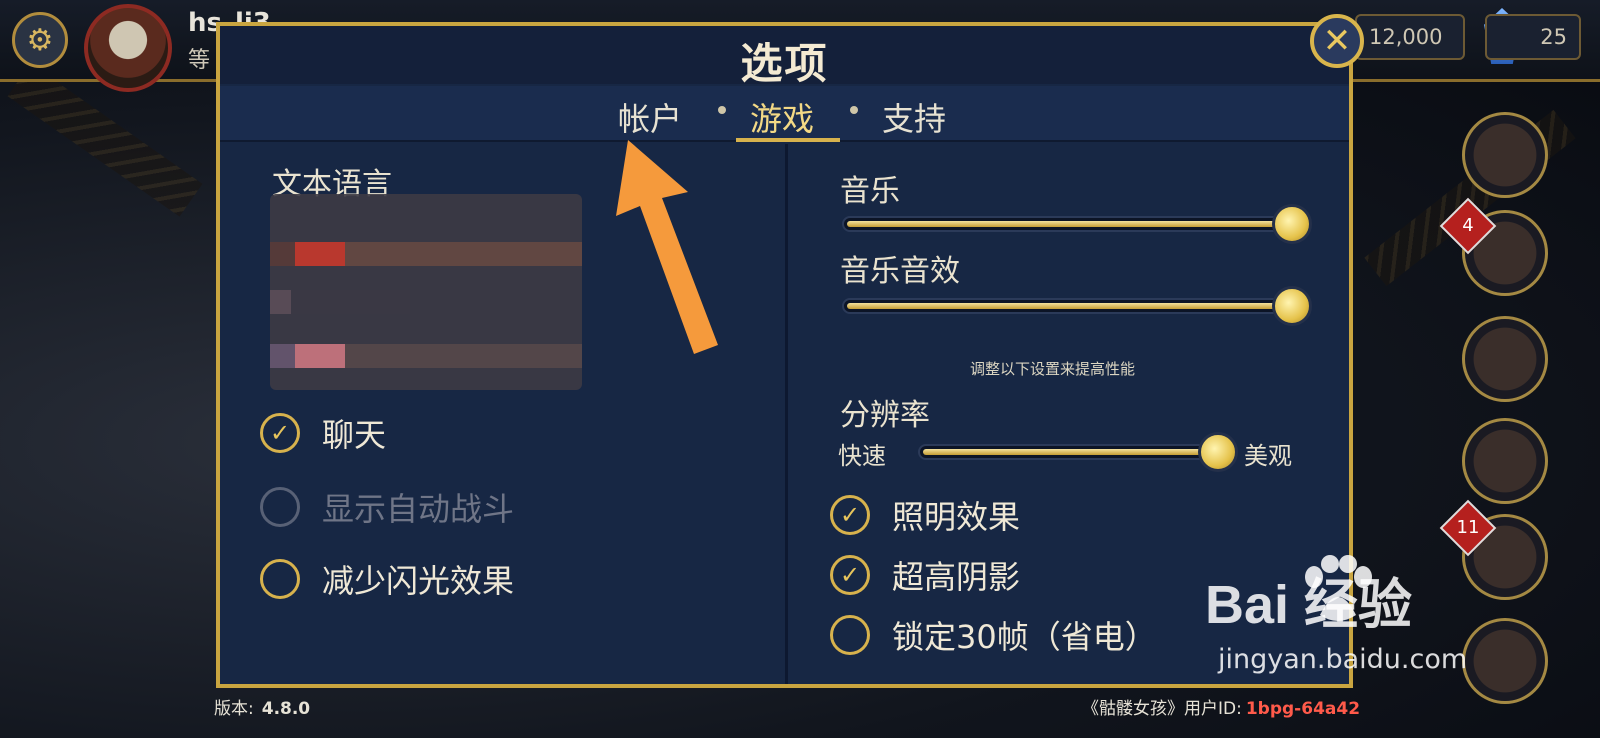  I want to click on sfx-slider-fill, so click(1067, 306).